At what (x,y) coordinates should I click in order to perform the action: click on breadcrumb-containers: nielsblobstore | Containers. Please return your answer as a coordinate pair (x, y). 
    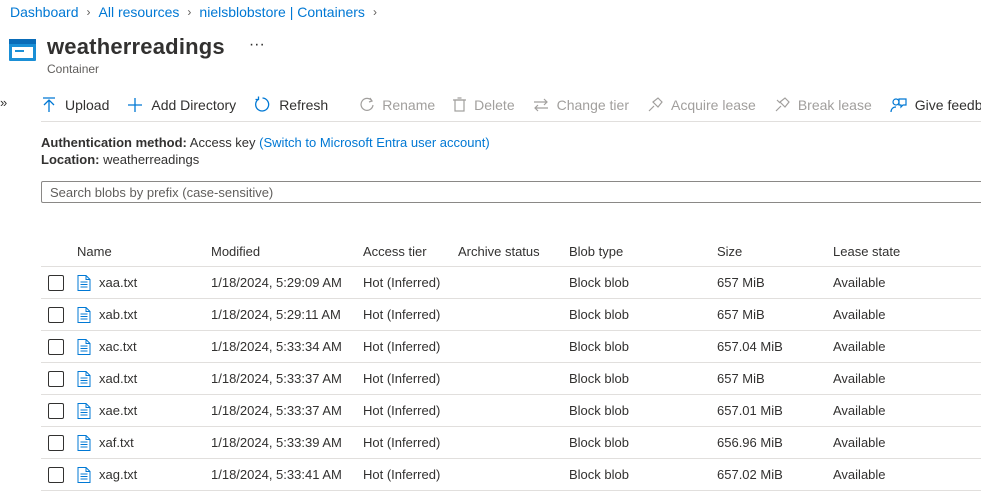
    Looking at the image, I should click on (282, 12).